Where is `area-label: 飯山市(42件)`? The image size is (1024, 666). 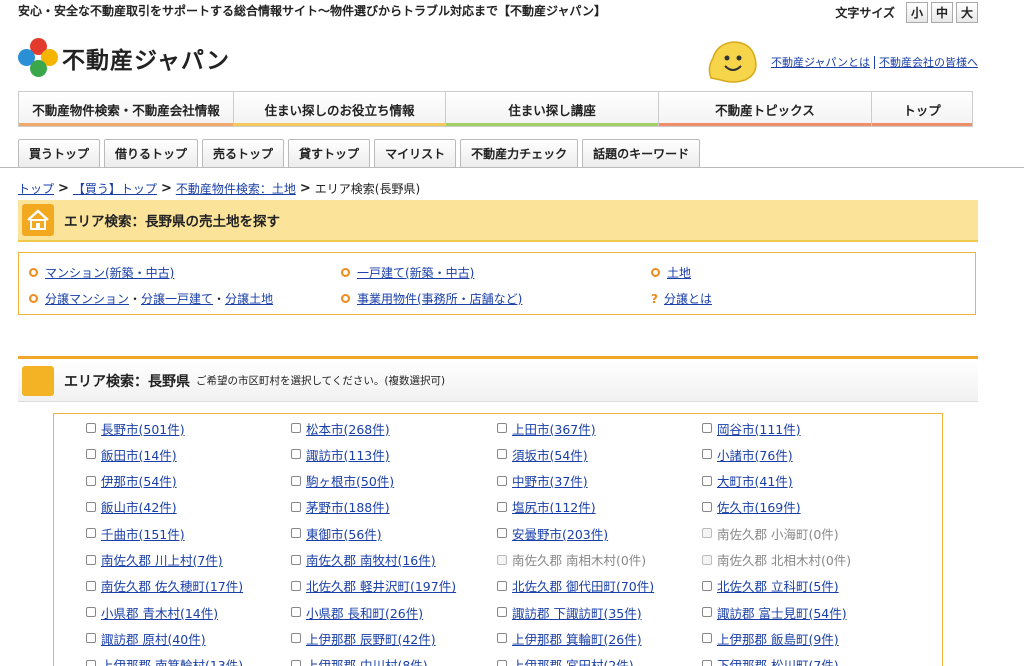 area-label: 飯山市(42件) is located at coordinates (139, 506).